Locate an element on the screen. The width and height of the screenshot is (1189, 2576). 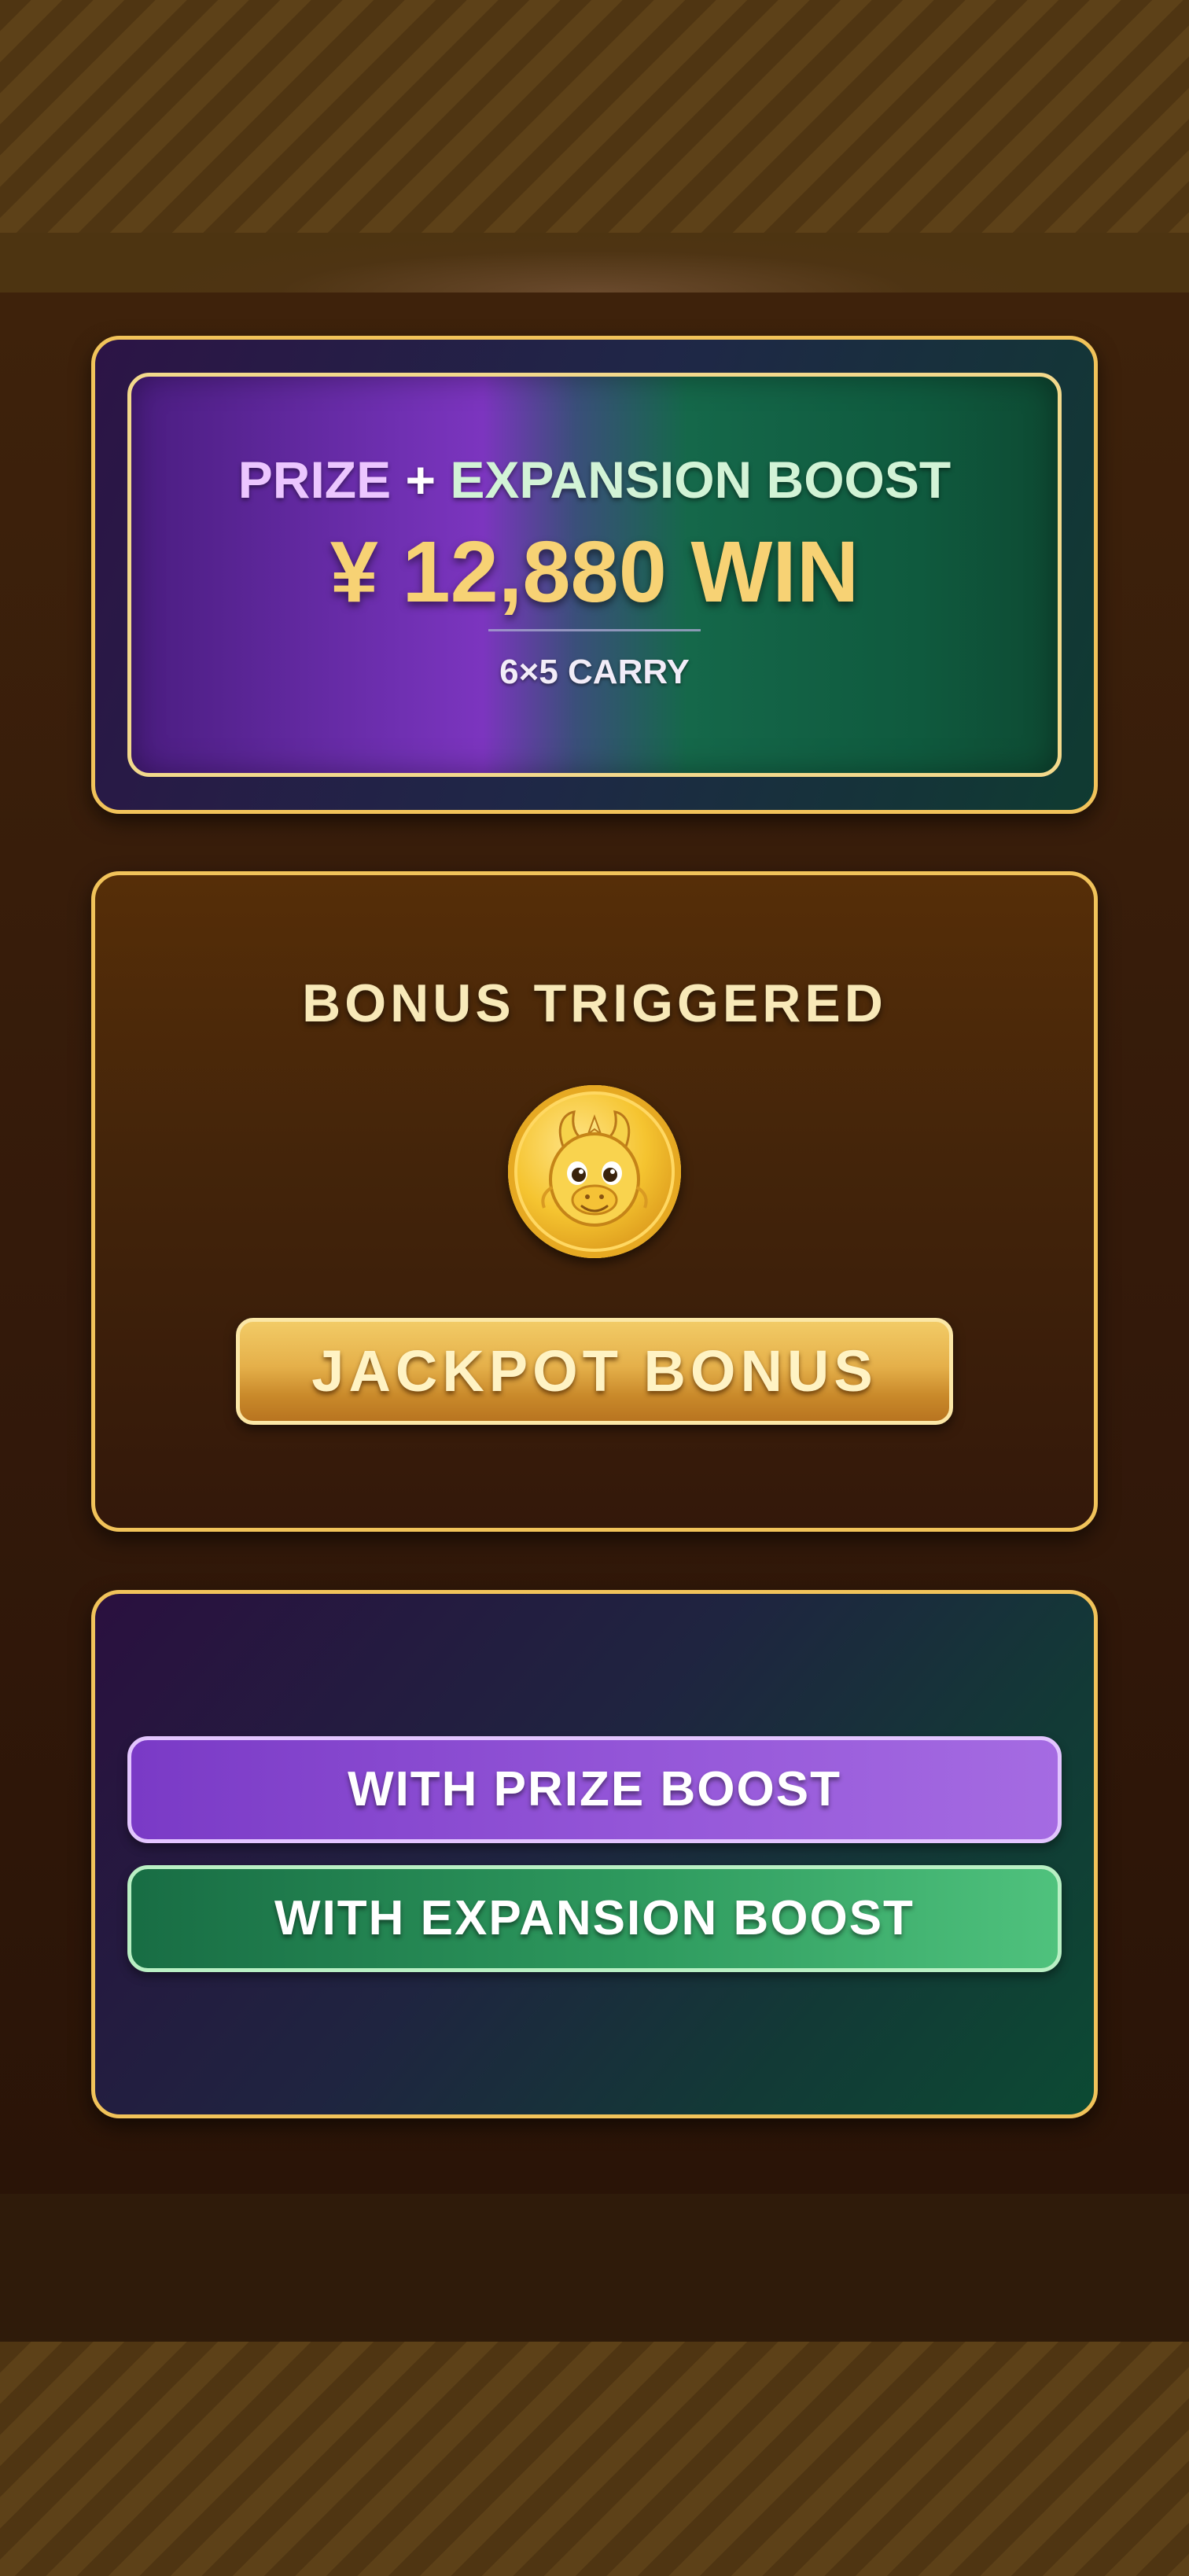
top-pattern-band is located at coordinates (594, 116).